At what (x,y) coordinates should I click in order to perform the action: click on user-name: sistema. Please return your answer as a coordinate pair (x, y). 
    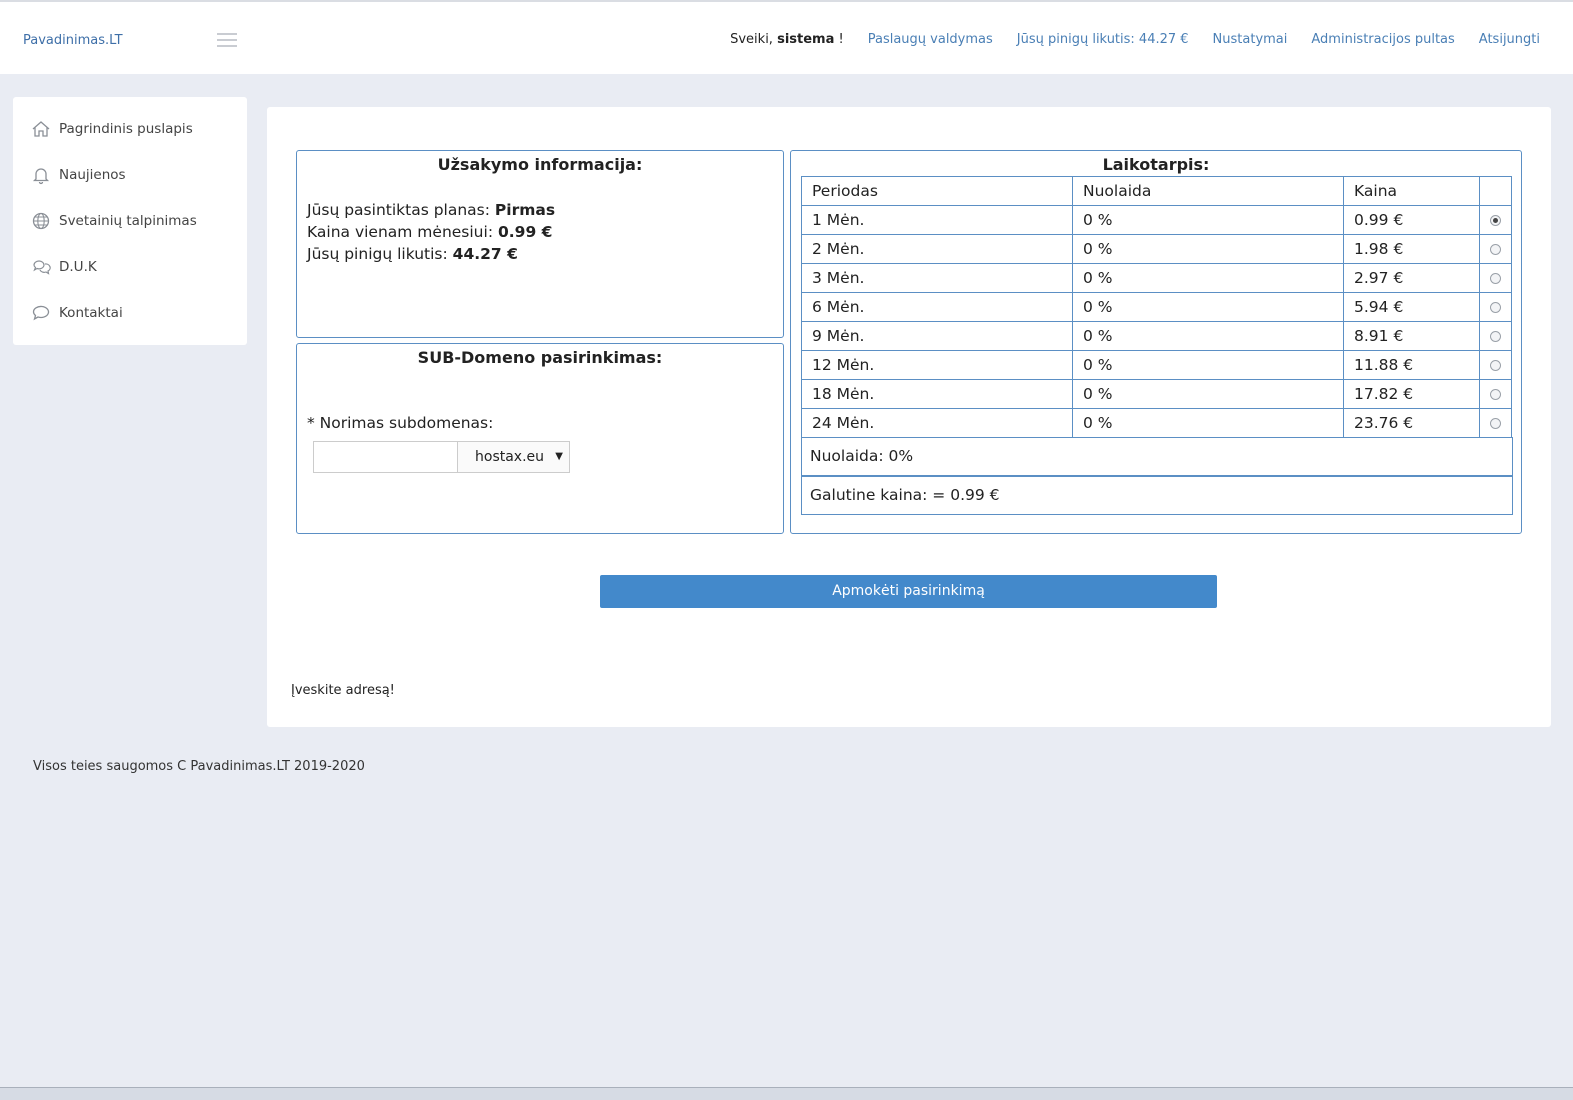
    Looking at the image, I should click on (806, 39).